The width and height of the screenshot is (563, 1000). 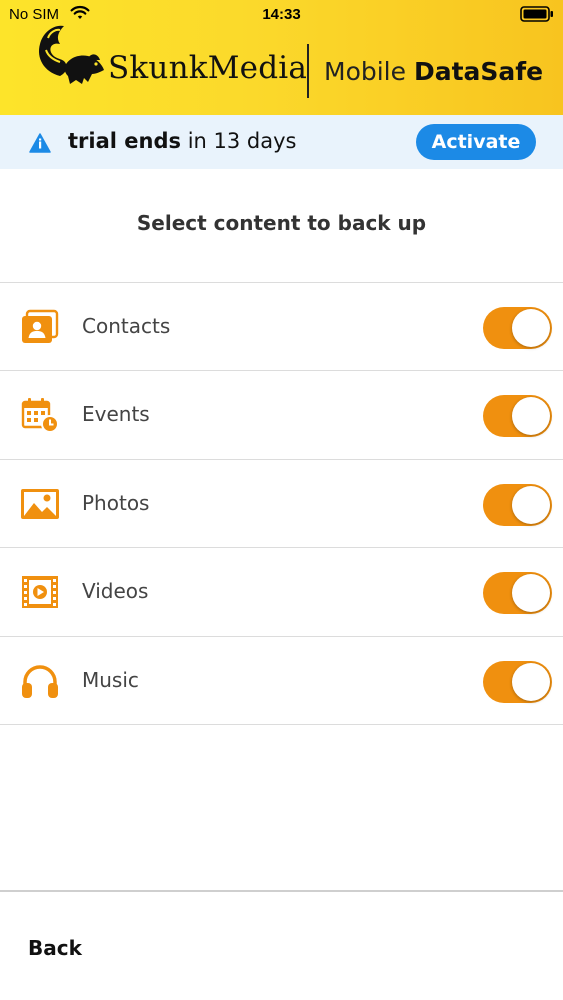 What do you see at coordinates (71, 54) in the screenshot?
I see `skunk-logo-icon` at bounding box center [71, 54].